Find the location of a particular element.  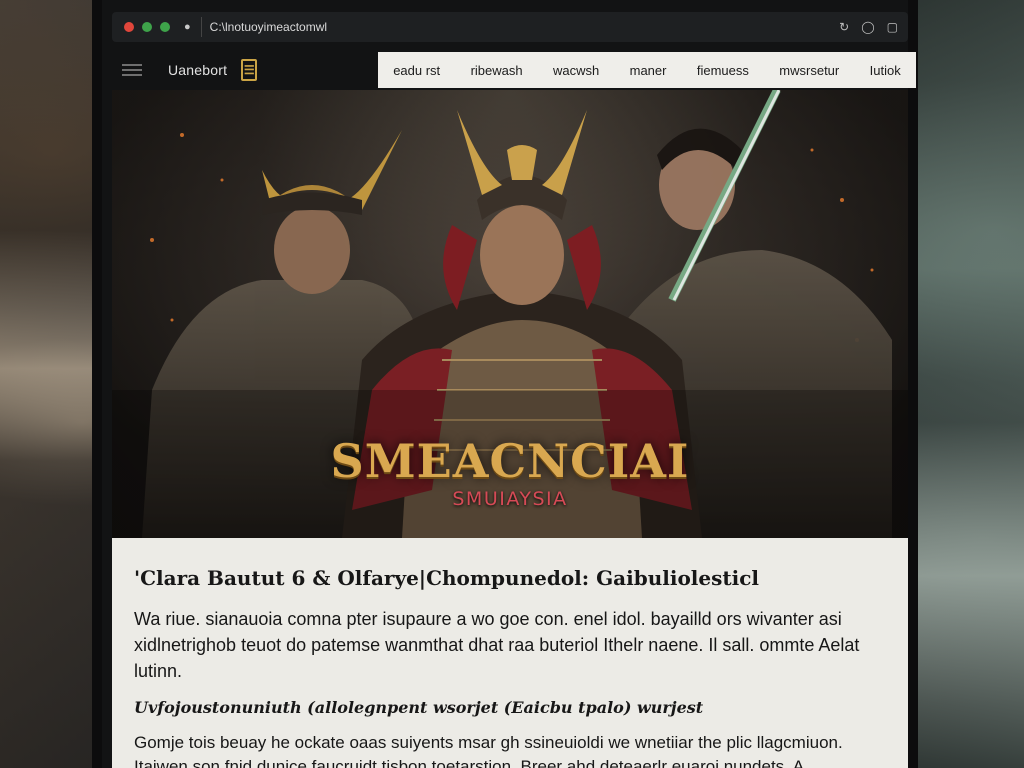

nav-item-4: maner is located at coordinates (648, 70).